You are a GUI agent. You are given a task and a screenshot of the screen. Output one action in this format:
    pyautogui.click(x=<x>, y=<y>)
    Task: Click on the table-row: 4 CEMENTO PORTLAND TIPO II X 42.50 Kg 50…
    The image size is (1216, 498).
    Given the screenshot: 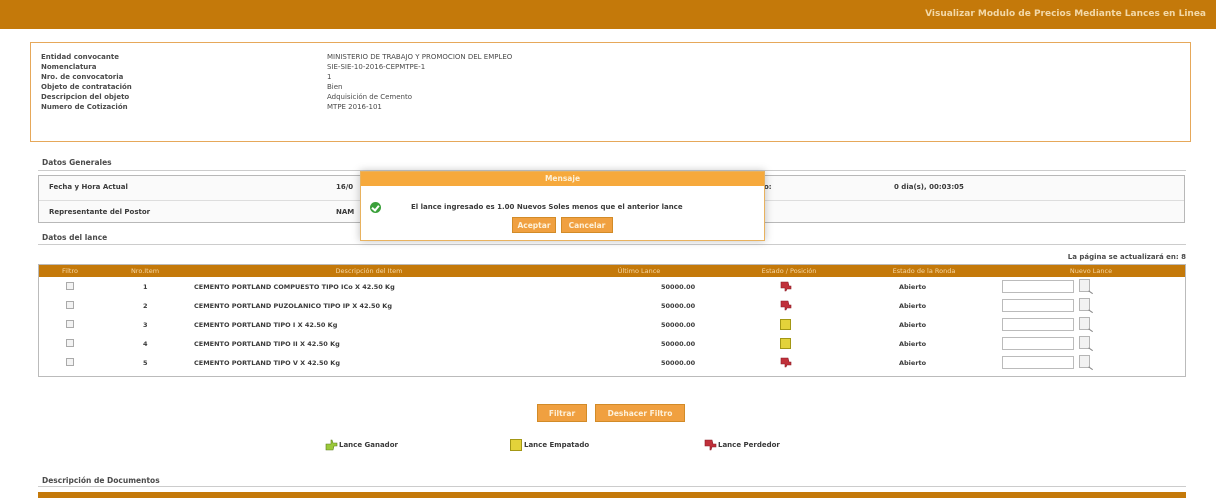 What is the action you would take?
    pyautogui.click(x=612, y=344)
    